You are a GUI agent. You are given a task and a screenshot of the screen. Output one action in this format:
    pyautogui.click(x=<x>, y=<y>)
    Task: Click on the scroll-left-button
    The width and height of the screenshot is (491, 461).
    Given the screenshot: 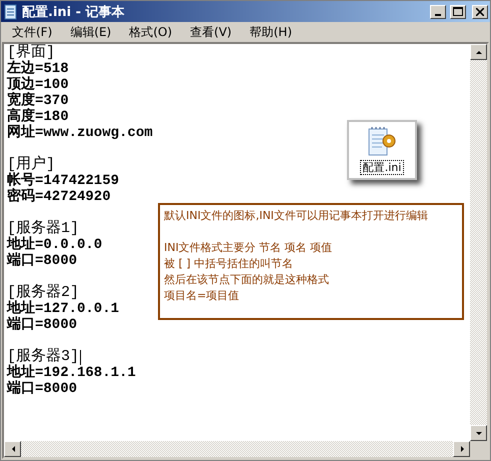 What is the action you would take?
    pyautogui.click(x=12, y=449)
    